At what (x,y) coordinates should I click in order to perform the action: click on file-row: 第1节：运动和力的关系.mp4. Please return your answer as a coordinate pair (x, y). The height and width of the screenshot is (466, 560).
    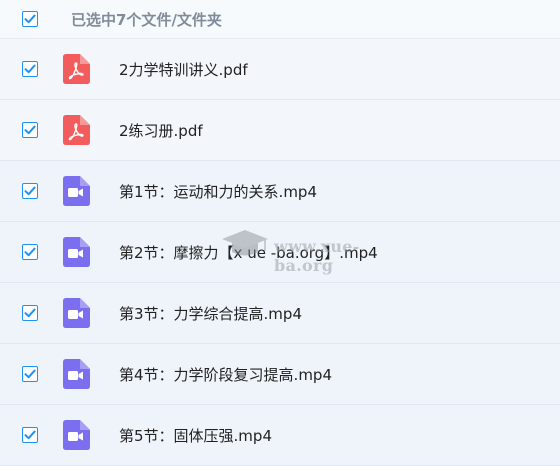
    Looking at the image, I should click on (280, 191).